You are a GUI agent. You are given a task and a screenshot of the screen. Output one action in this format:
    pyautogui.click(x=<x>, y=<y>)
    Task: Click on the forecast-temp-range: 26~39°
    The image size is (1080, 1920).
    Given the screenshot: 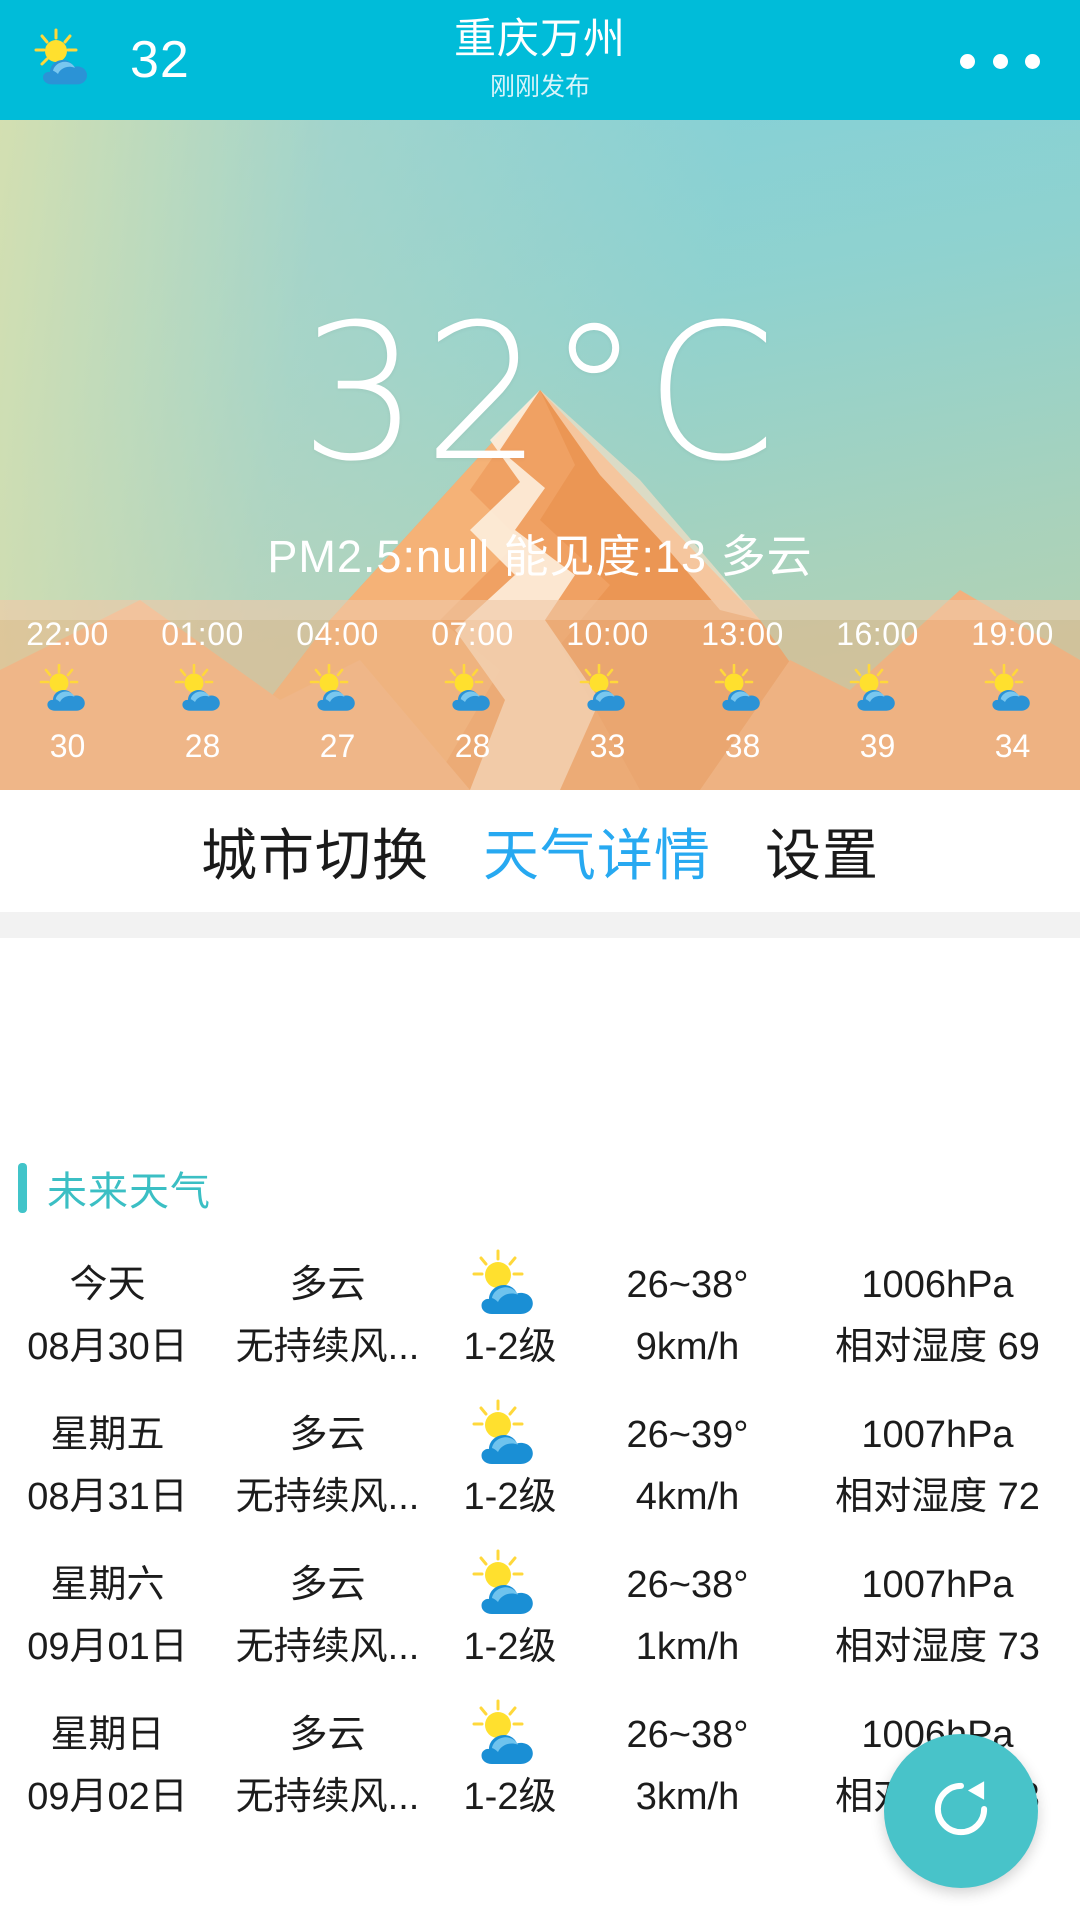 What is the action you would take?
    pyautogui.click(x=687, y=1435)
    